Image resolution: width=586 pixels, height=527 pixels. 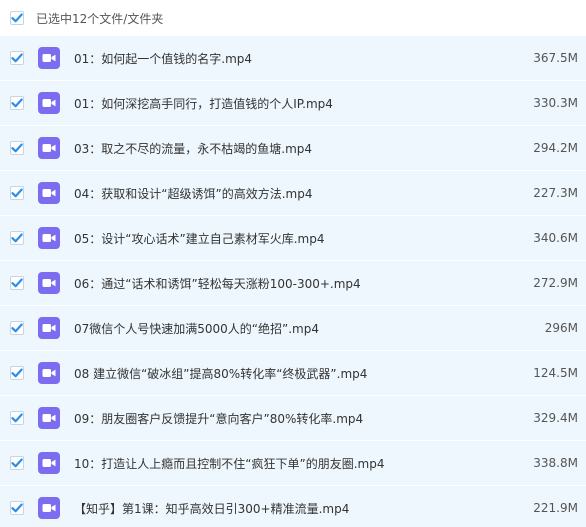 What do you see at coordinates (555, 418) in the screenshot?
I see `file-size: 329.4M` at bounding box center [555, 418].